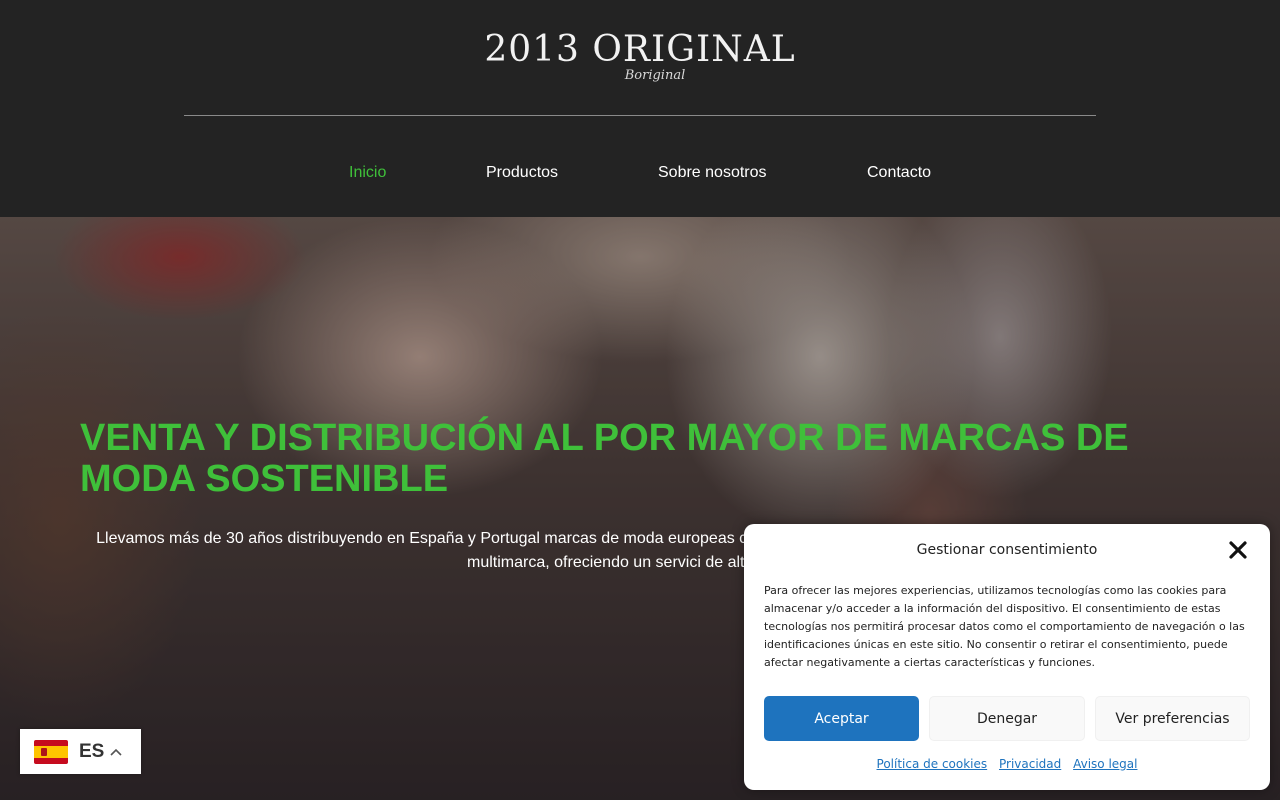 This screenshot has width=1280, height=800. What do you see at coordinates (899, 173) in the screenshot?
I see `nav-item-contacto: Contacto` at bounding box center [899, 173].